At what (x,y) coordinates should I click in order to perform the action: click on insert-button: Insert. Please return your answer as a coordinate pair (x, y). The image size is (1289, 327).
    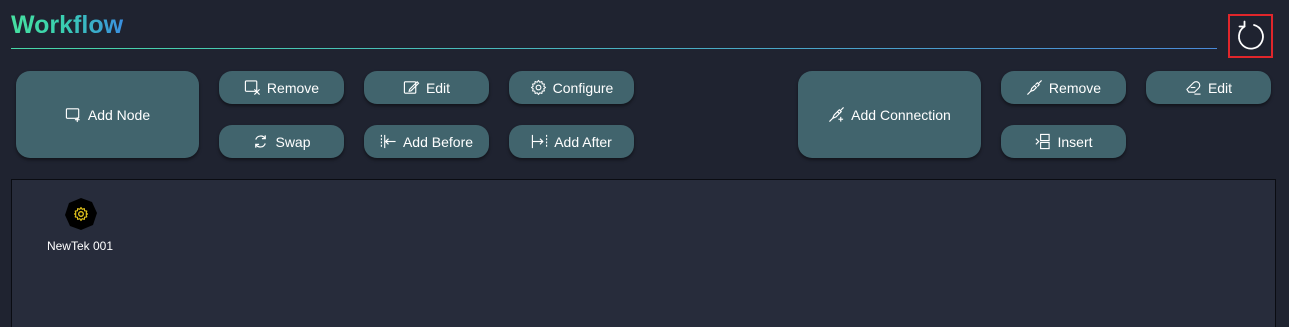
    Looking at the image, I should click on (1063, 141).